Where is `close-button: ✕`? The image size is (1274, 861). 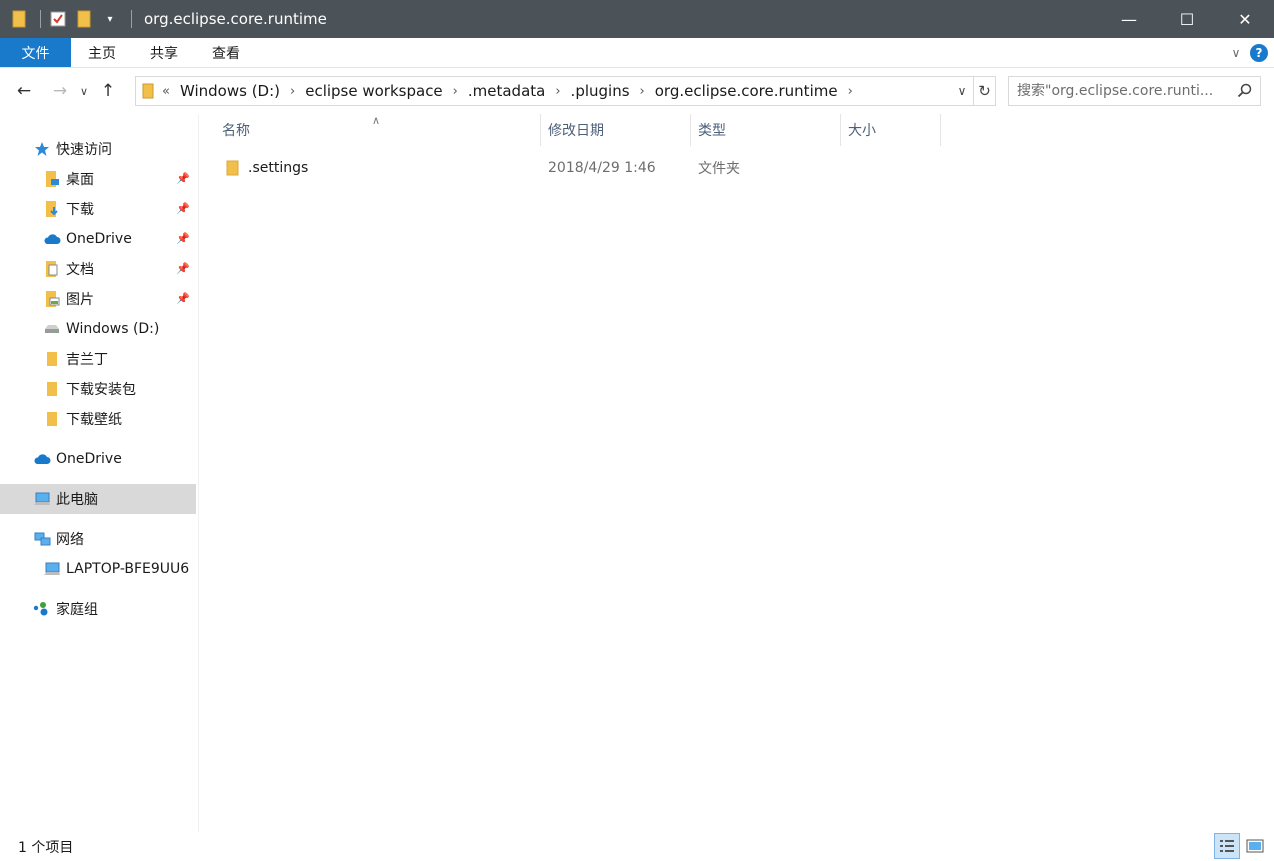
close-button: ✕ is located at coordinates (1245, 19).